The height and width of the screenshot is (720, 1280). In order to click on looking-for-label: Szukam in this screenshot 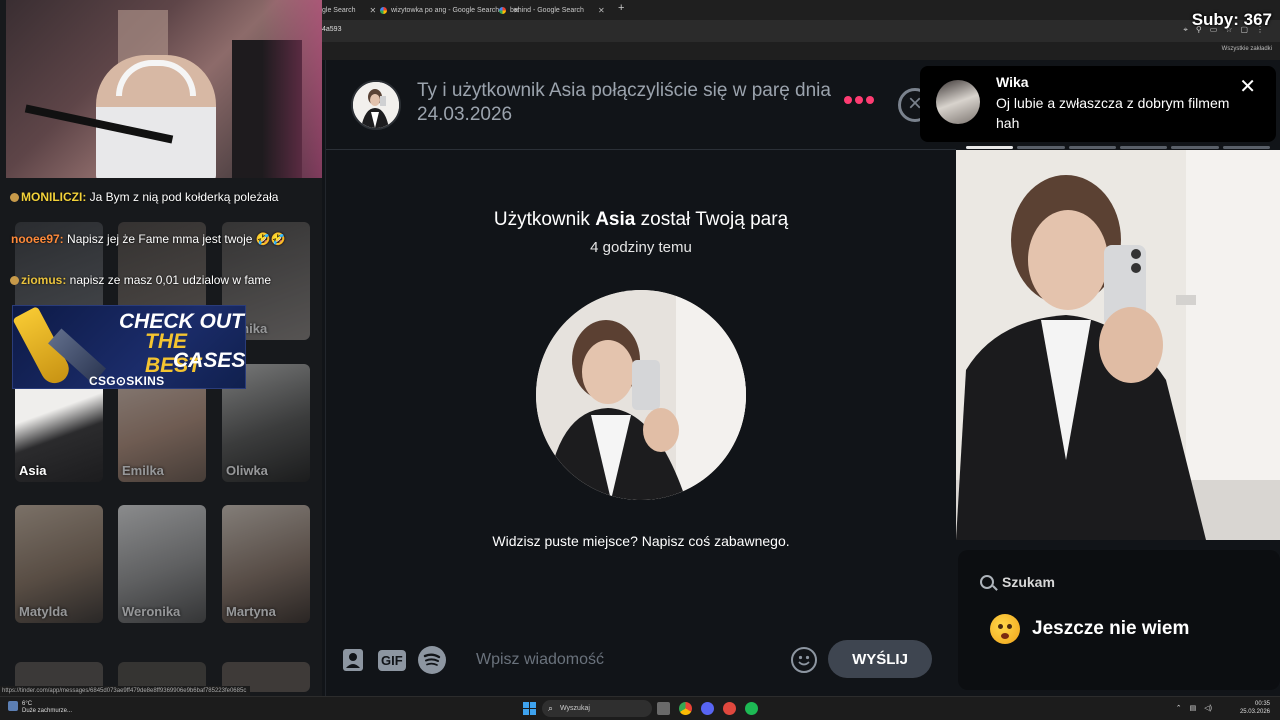, I will do `click(1028, 582)`.